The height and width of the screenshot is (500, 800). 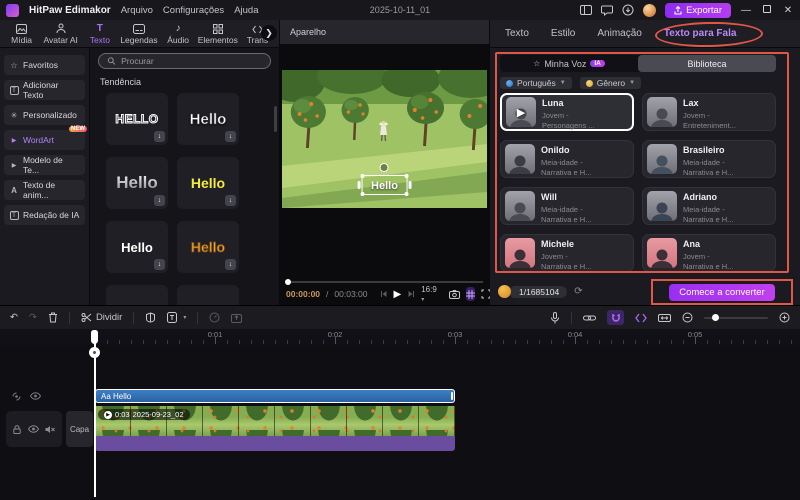 What do you see at coordinates (150, 317) in the screenshot?
I see `mask-icon` at bounding box center [150, 317].